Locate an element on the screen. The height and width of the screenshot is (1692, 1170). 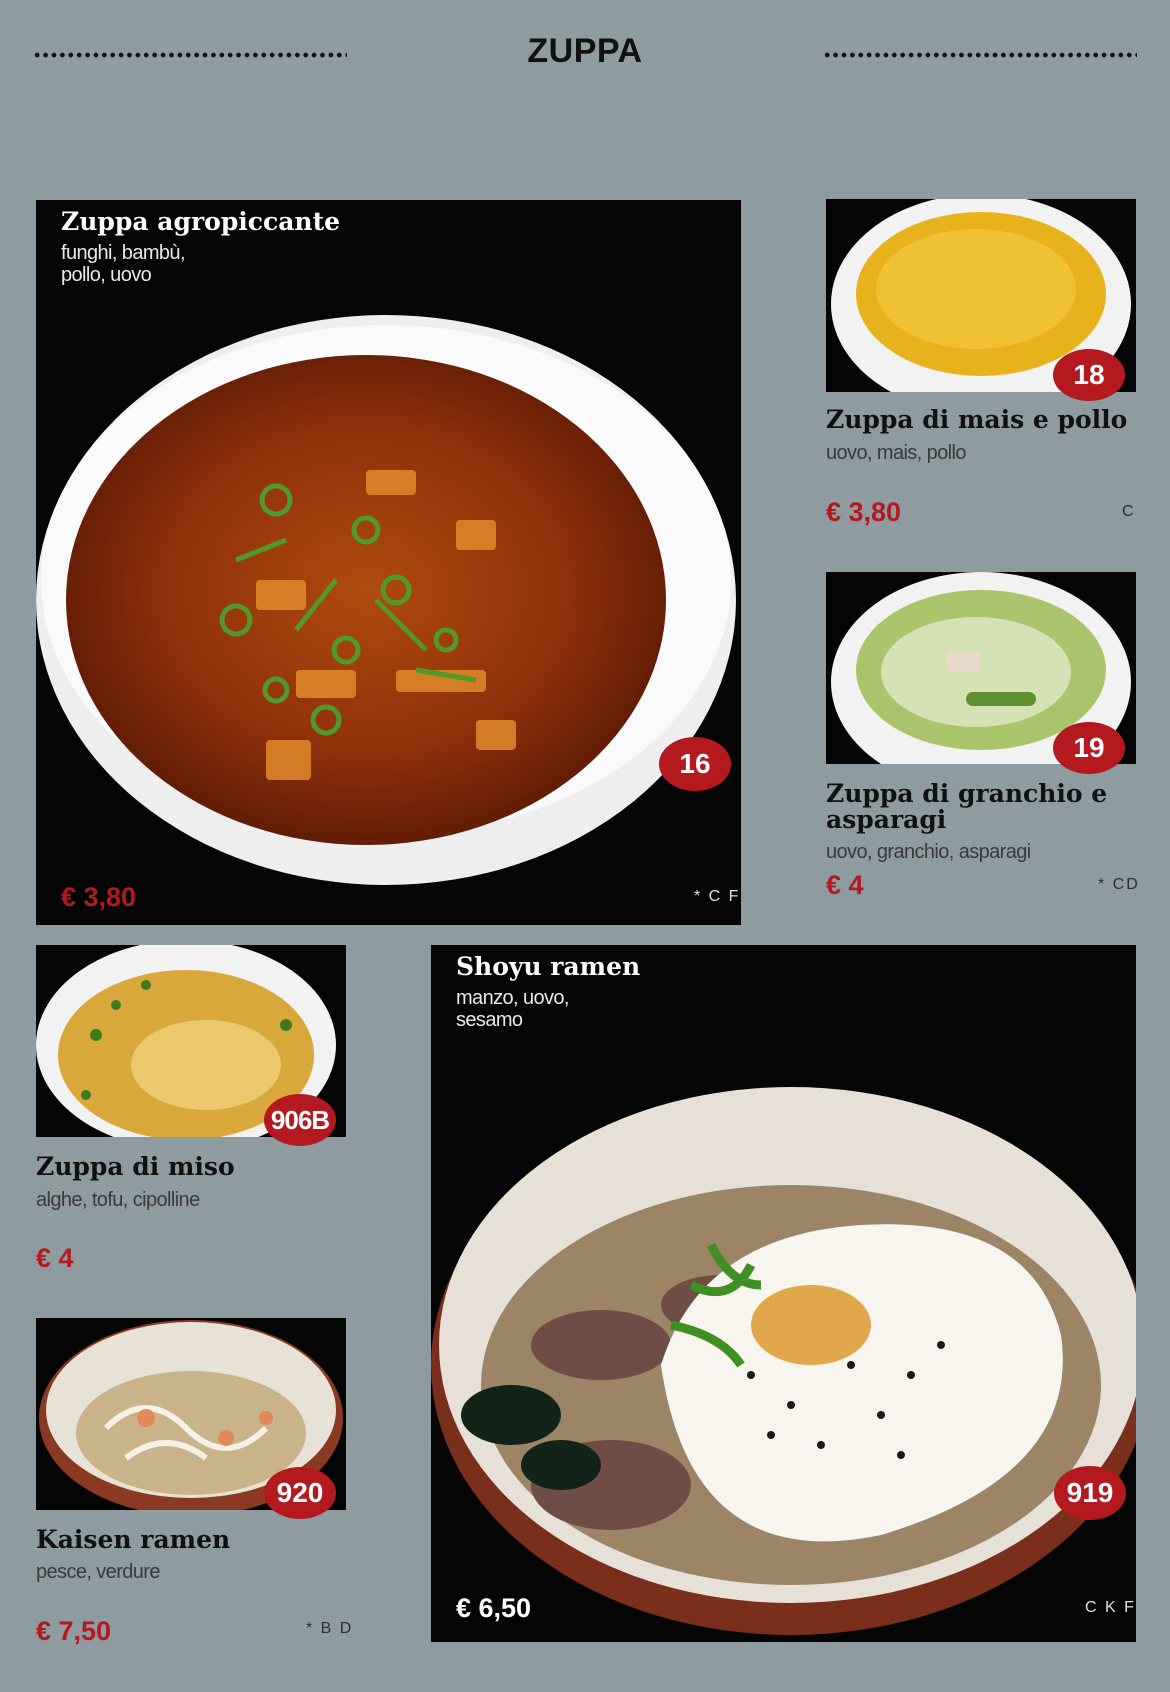
right-dotted-rule is located at coordinates (980, 55).